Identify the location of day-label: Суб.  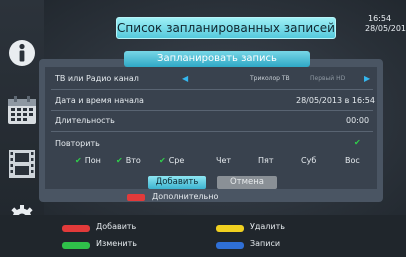
(309, 160).